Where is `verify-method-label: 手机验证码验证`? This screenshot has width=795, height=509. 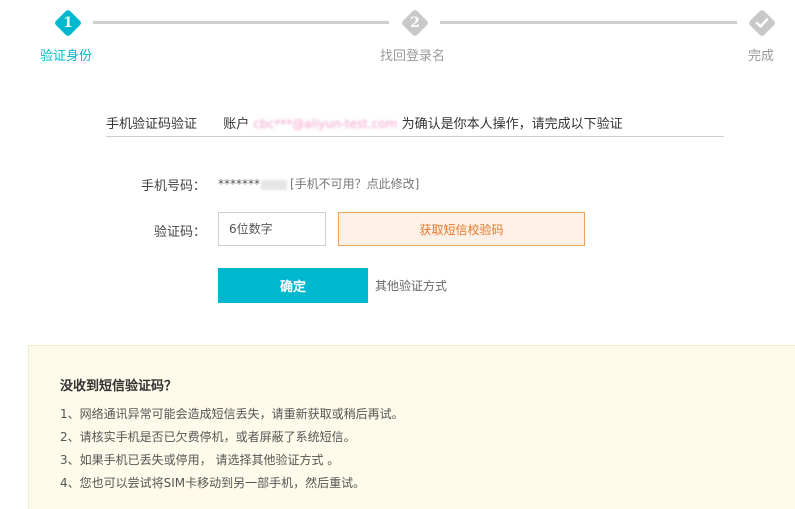 verify-method-label: 手机验证码验证 is located at coordinates (152, 124).